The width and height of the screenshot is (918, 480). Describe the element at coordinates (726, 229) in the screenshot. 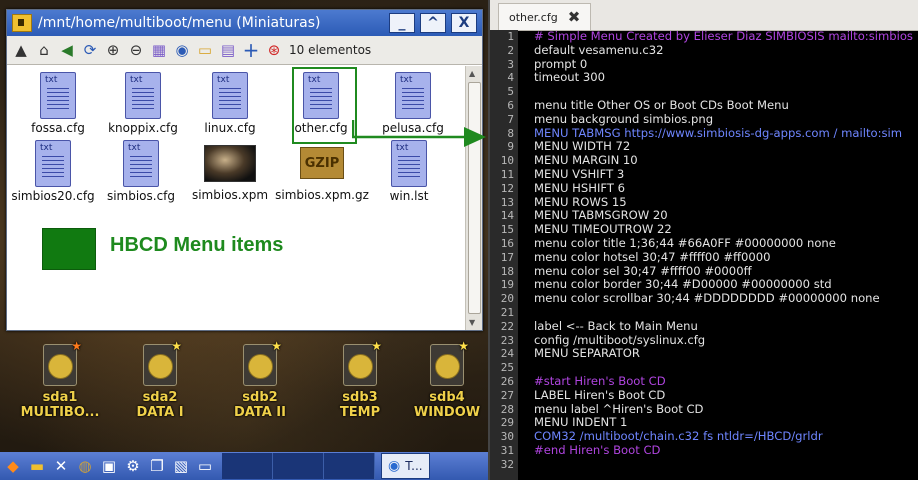

I see `code-line: MENU TIMEOUTROW 22` at that location.